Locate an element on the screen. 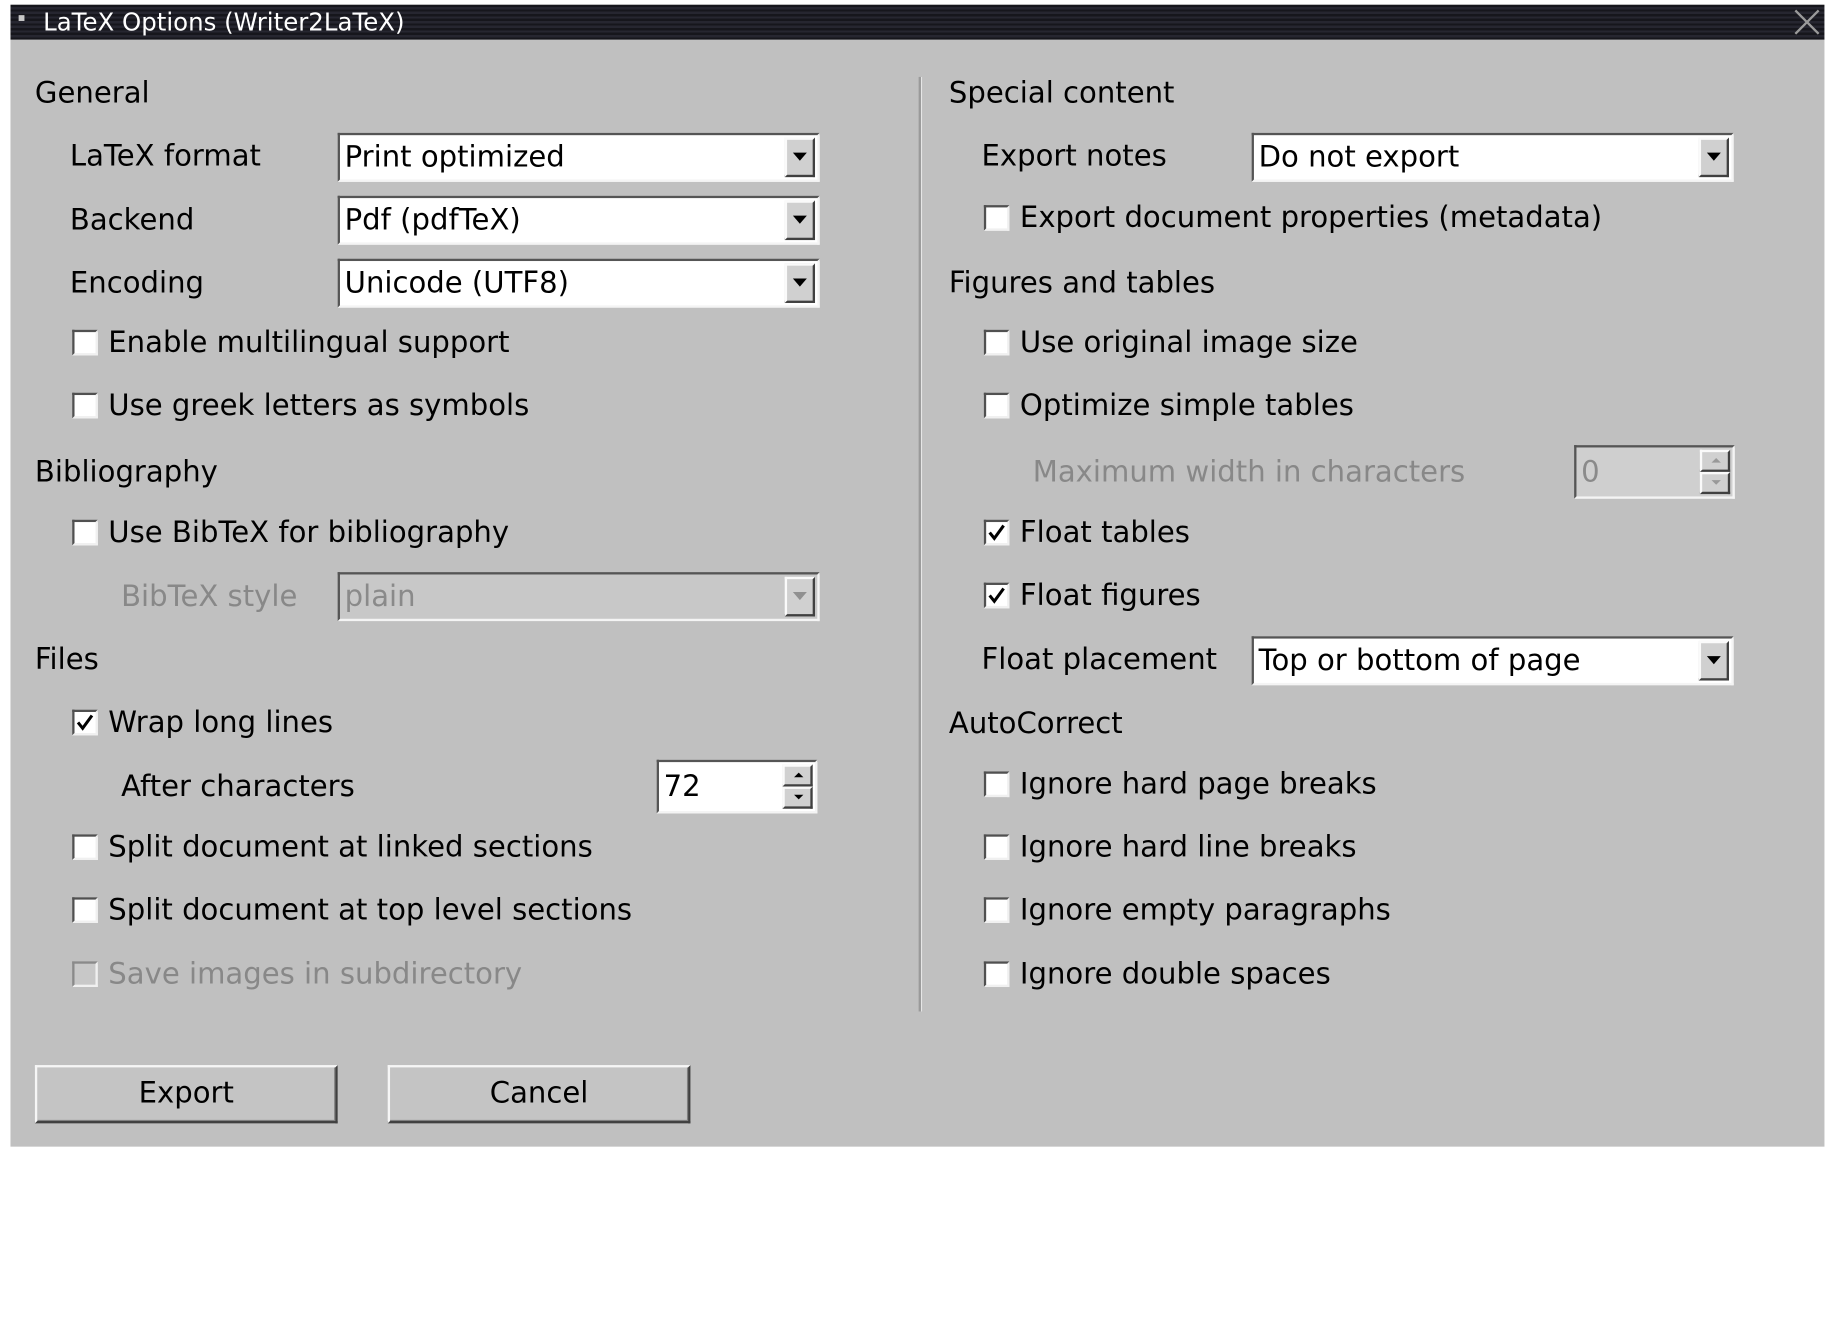 The width and height of the screenshot is (1826, 1335). ignore-page-breaks-checkbox is located at coordinates (996, 784).